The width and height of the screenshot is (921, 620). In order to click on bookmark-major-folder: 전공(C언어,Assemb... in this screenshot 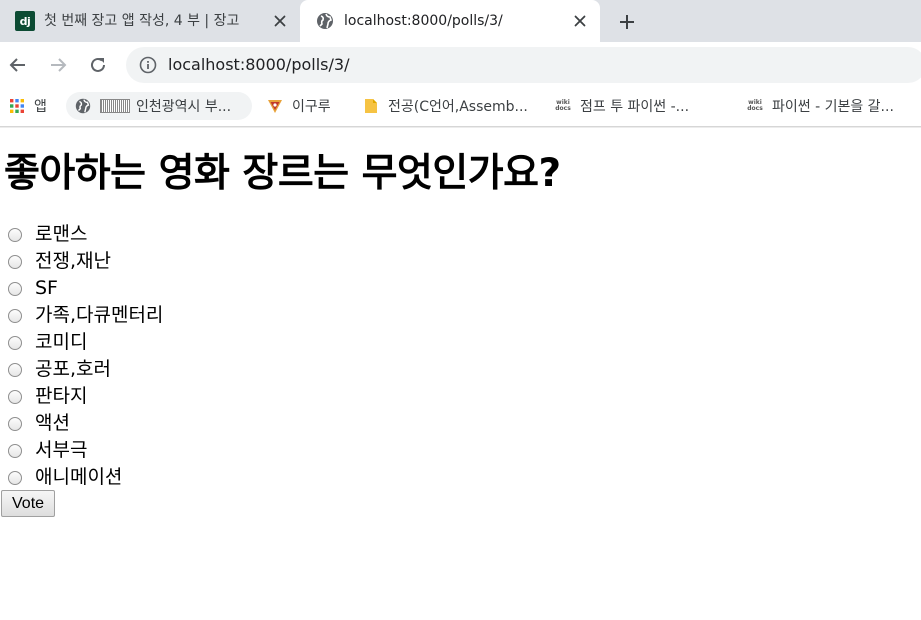, I will do `click(450, 106)`.